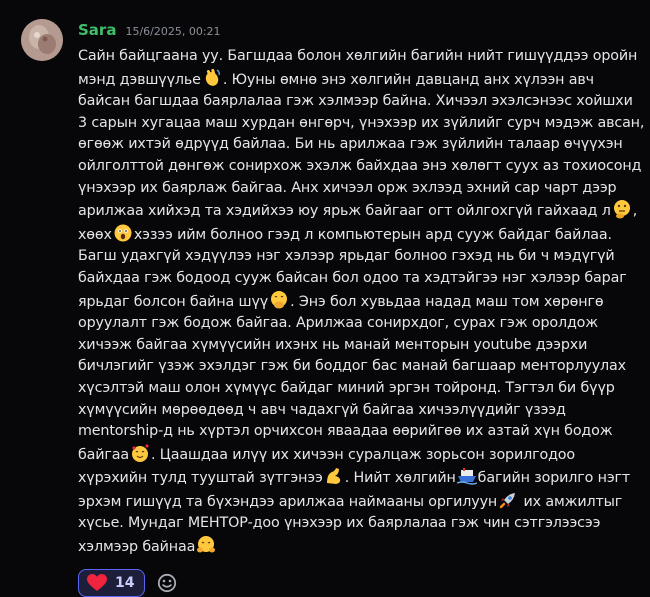 Image resolution: width=650 pixels, height=597 pixels. I want to click on avatar, so click(42, 40).